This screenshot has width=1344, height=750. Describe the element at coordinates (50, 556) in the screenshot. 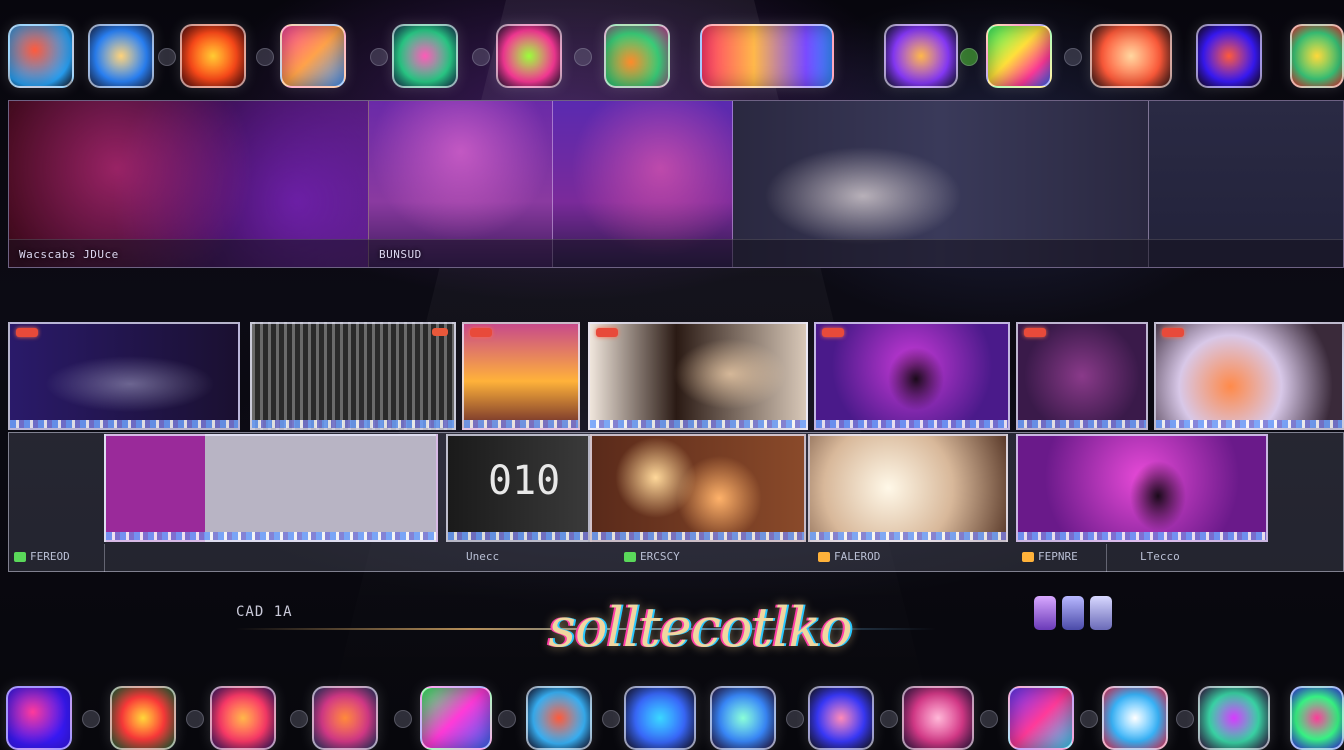

I see `clip-label: FEREOD` at that location.